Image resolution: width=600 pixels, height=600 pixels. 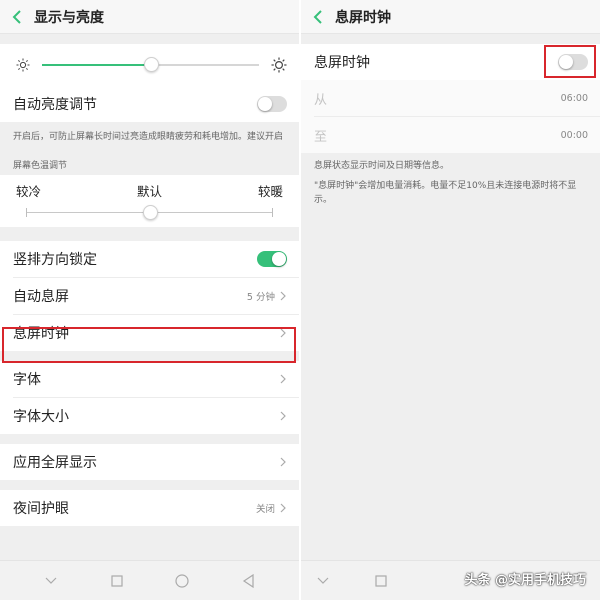 I want to click on brightness-slider, so click(x=150, y=64).